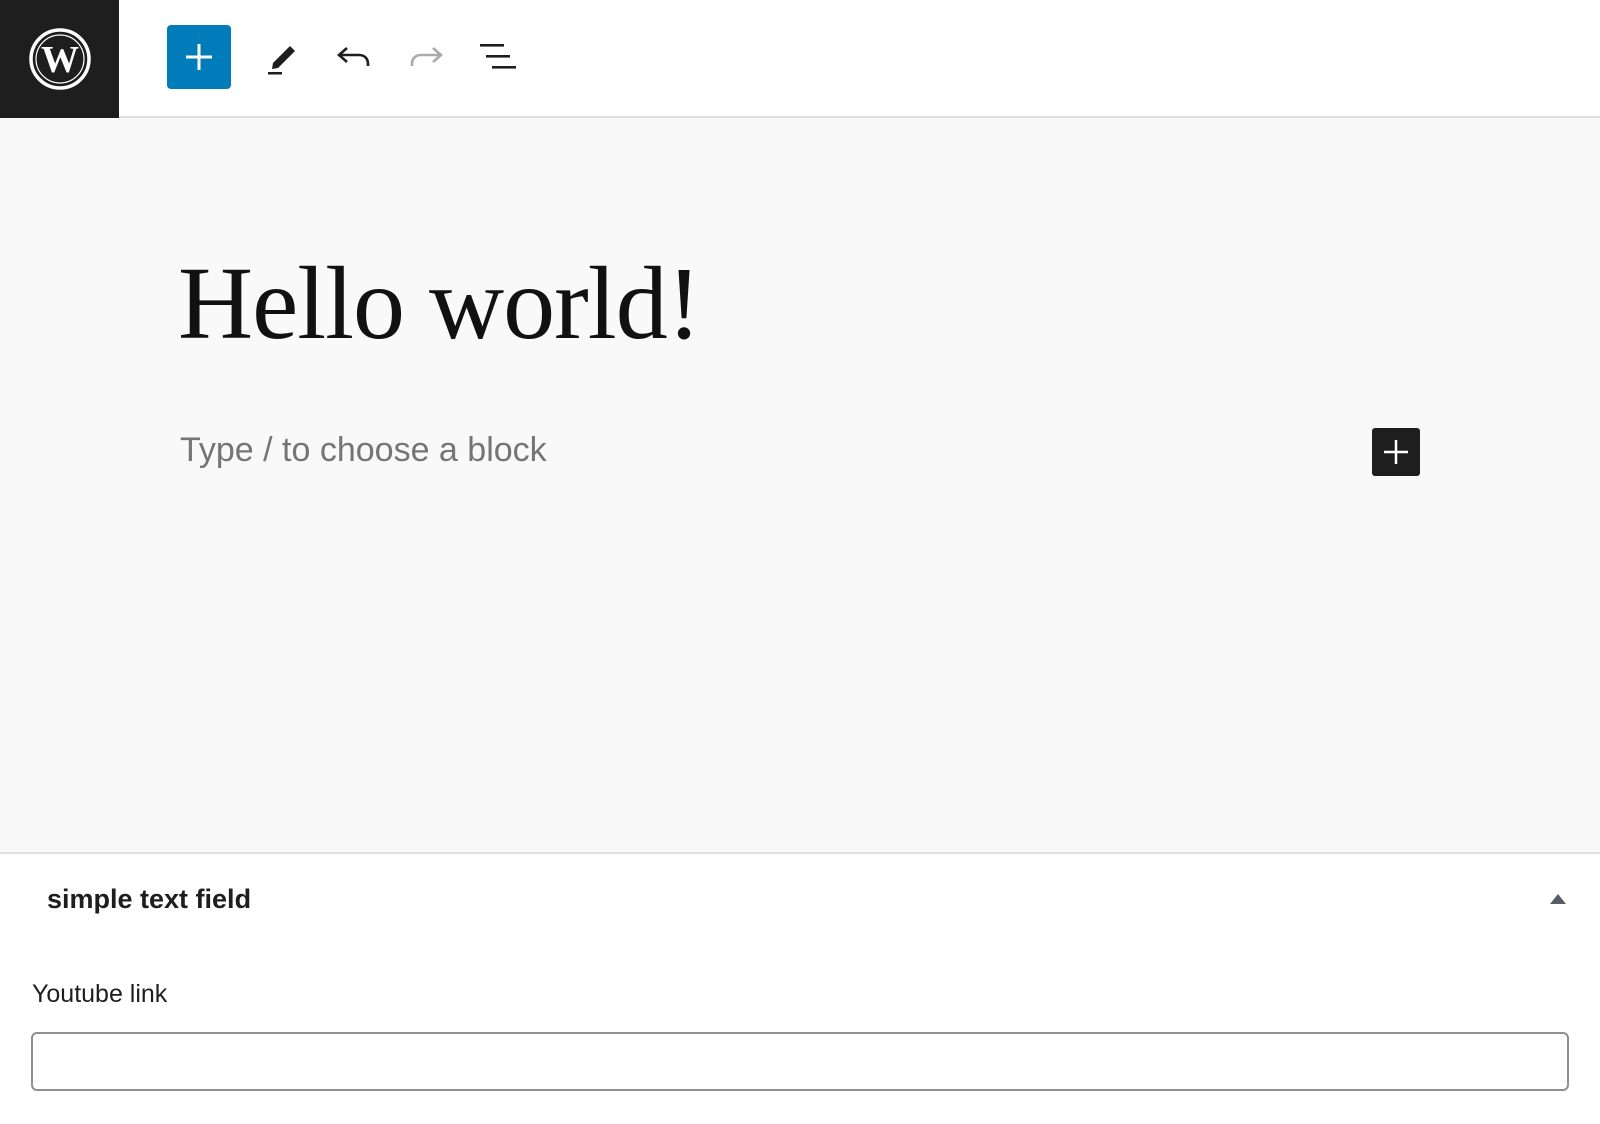 The height and width of the screenshot is (1124, 1600). I want to click on post-title: Hello world!, so click(439, 304).